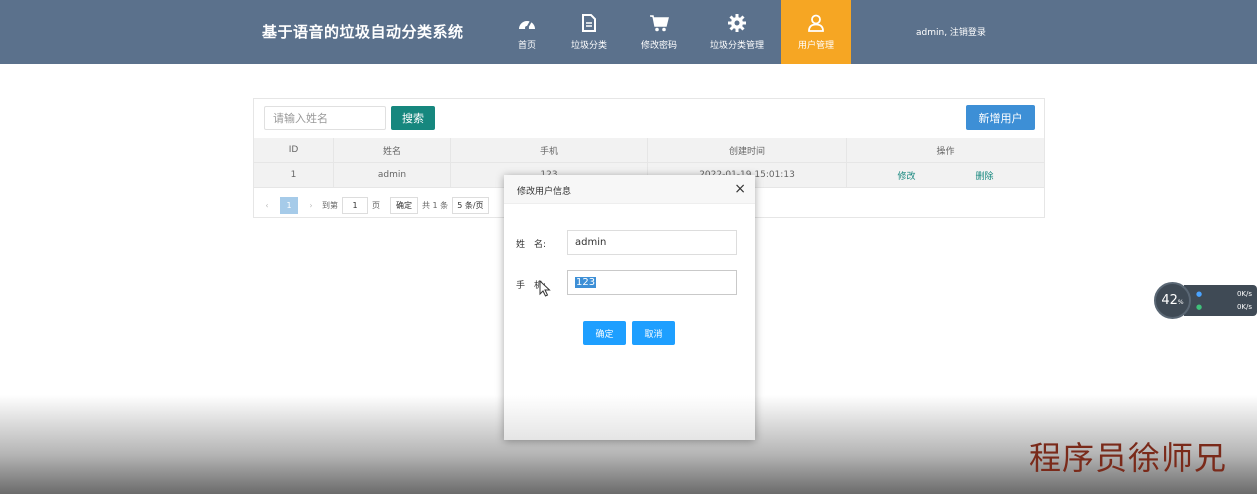  What do you see at coordinates (363, 32) in the screenshot?
I see `app-title: 基于语音的垃圾自动分类系统` at bounding box center [363, 32].